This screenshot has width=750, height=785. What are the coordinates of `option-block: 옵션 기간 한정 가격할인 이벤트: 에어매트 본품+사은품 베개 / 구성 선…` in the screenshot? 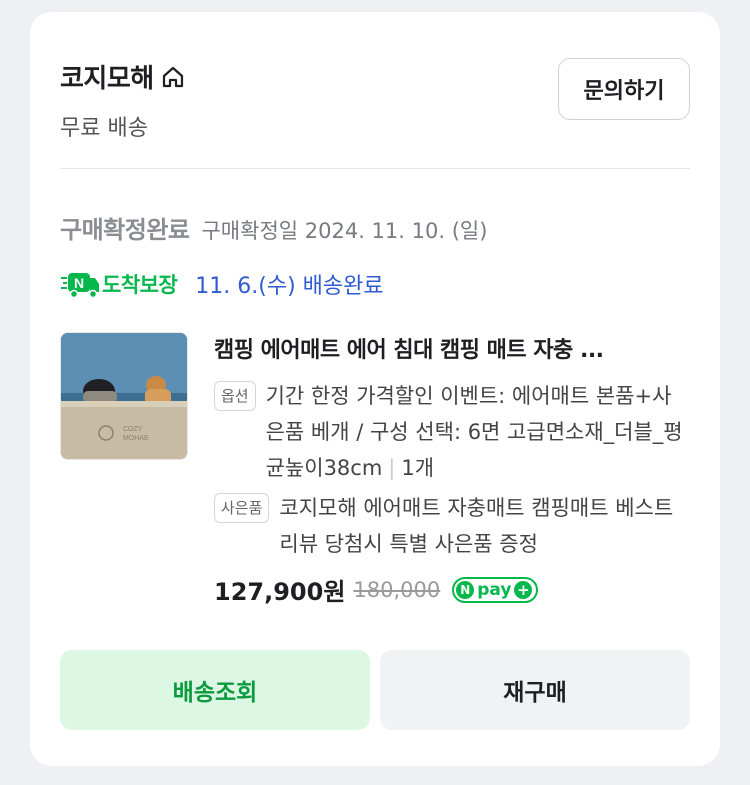 It's located at (452, 432).